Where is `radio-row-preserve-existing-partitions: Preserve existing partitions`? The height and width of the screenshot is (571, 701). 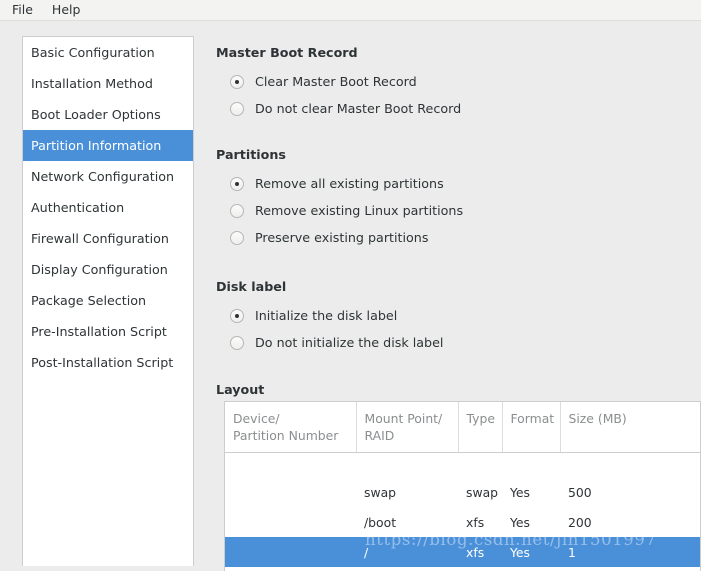
radio-row-preserve-existing-partitions: Preserve existing partitions is located at coordinates (339, 237).